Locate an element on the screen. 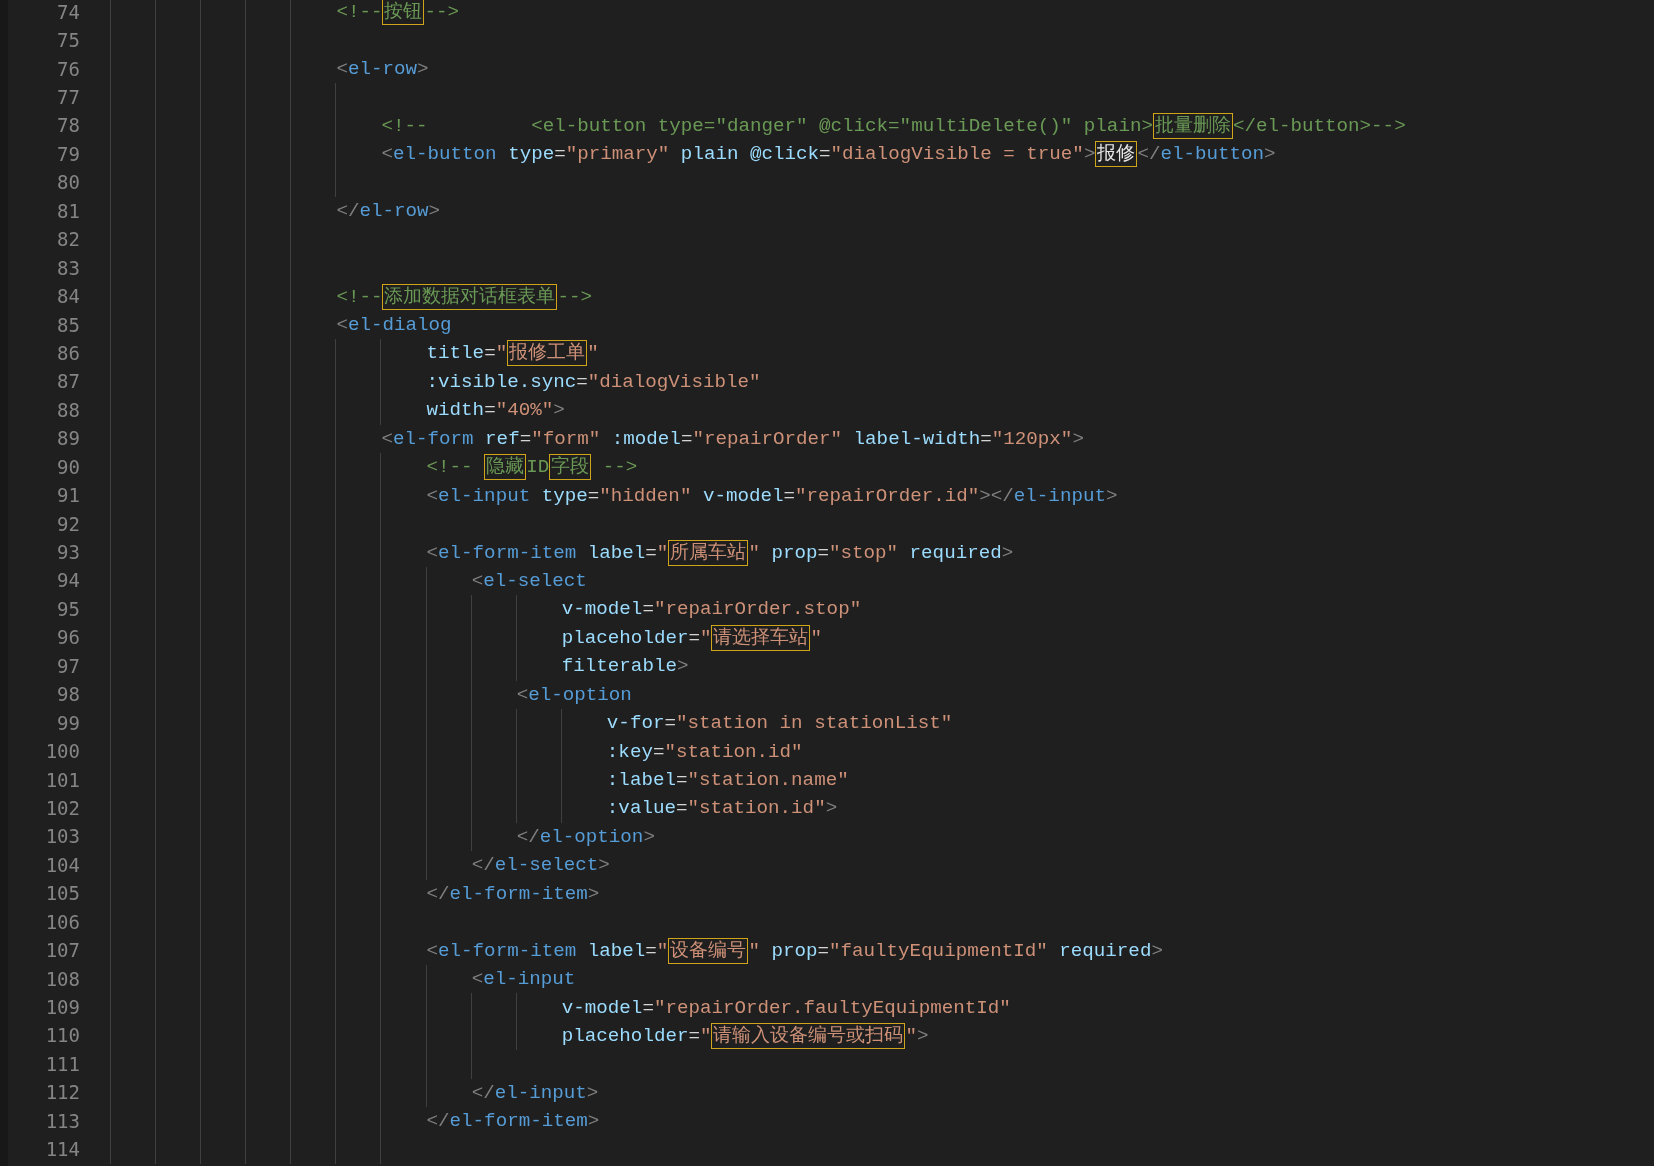 The height and width of the screenshot is (1166, 1654). string-literal: "station.id" is located at coordinates (733, 751).